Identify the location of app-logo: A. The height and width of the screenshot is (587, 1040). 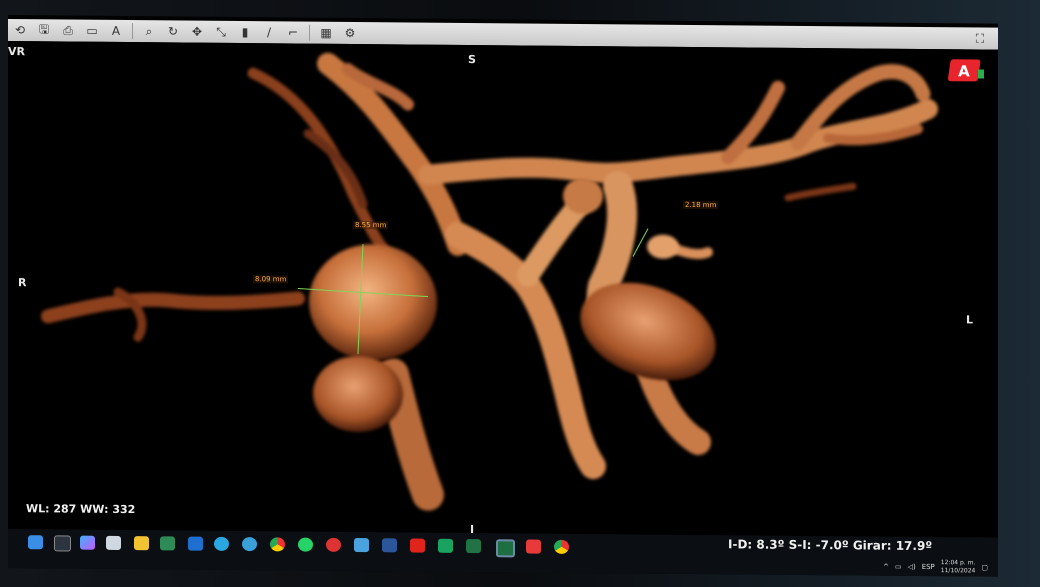
(966, 70).